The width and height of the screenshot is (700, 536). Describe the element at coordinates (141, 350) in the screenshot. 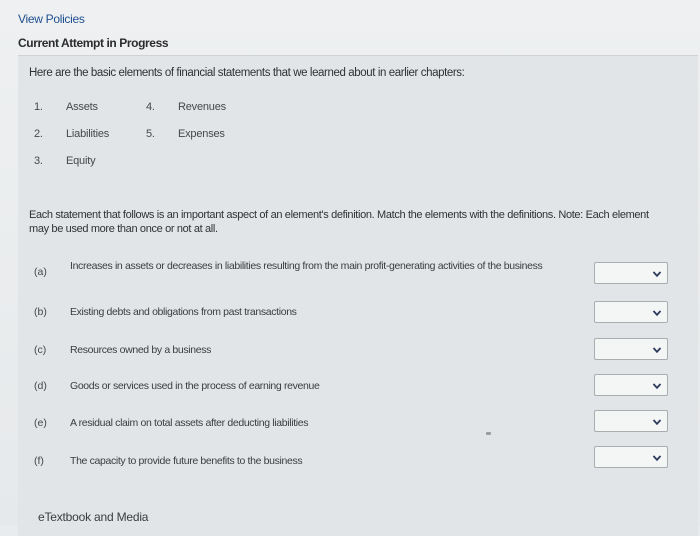

I see `definition-text: Resources owned by a business` at that location.